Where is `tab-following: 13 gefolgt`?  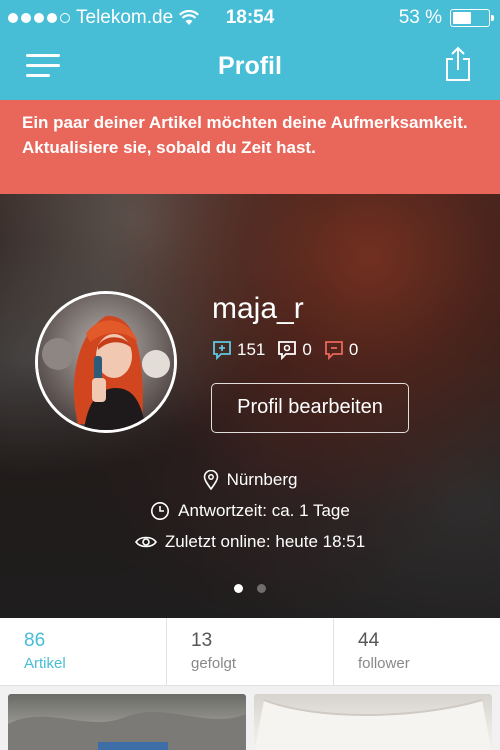 tab-following: 13 gefolgt is located at coordinates (250, 651).